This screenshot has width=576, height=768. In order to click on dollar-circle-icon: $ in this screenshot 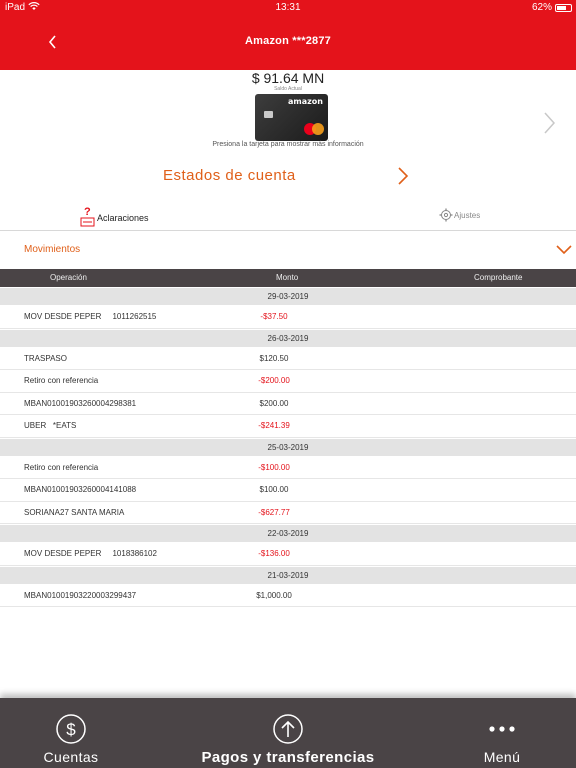, I will do `click(71, 729)`.